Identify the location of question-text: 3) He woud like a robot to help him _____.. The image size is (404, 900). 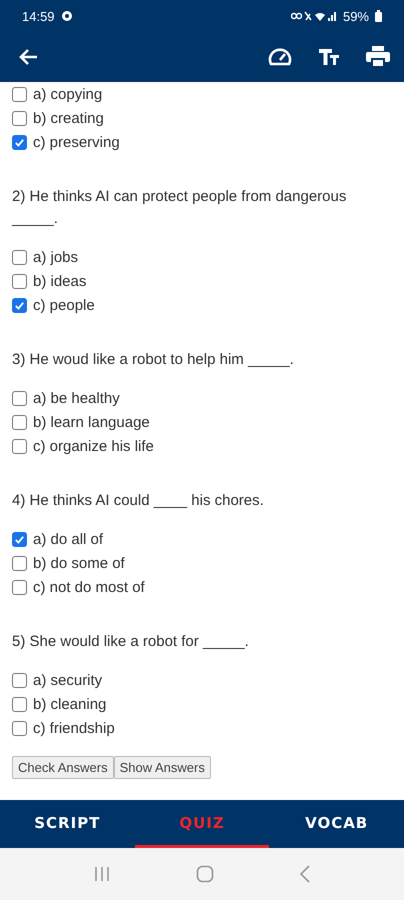
(153, 360).